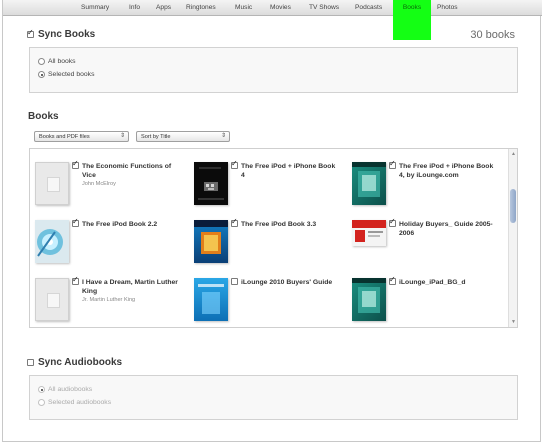 Image resolution: width=543 pixels, height=444 pixels. Describe the element at coordinates (513, 206) in the screenshot. I see `scroll-thumb` at that location.